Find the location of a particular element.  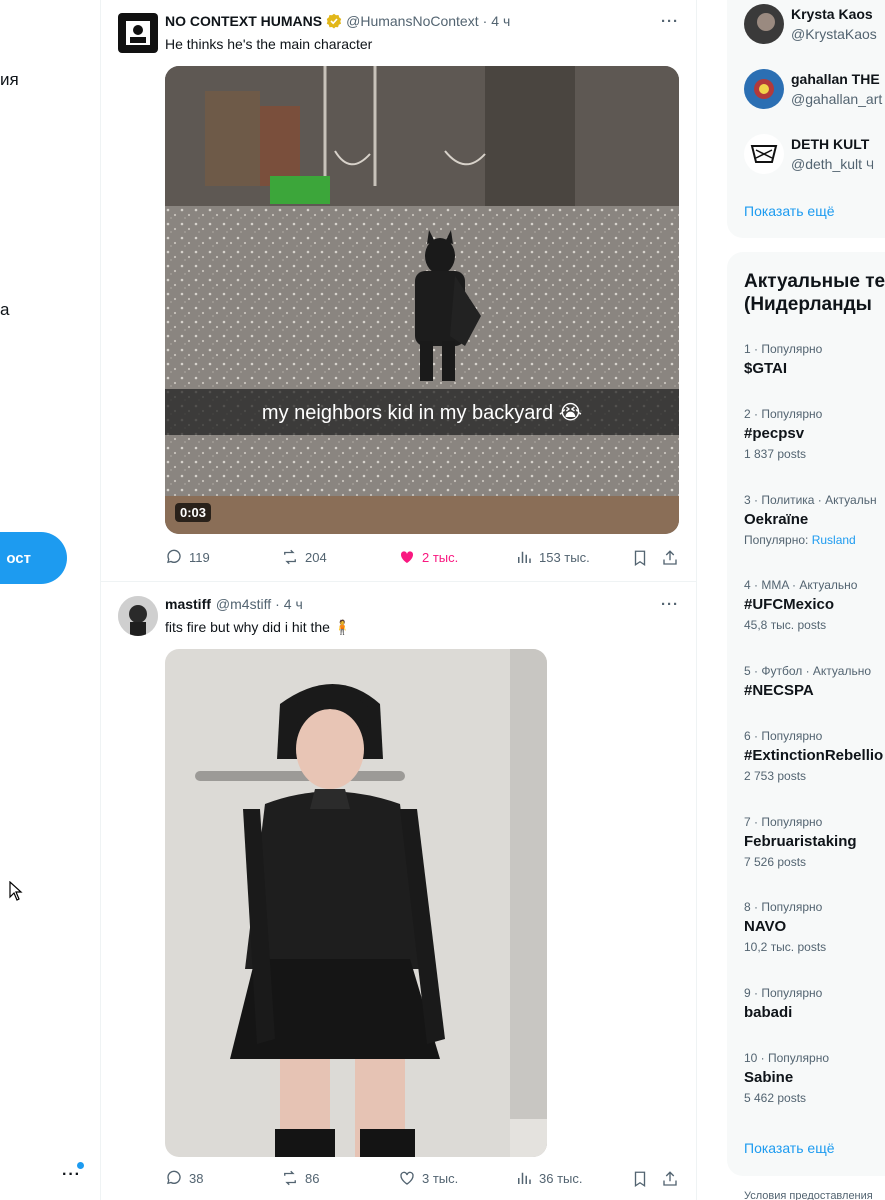

trend-meta: 2 · Популярно is located at coordinates (783, 414).